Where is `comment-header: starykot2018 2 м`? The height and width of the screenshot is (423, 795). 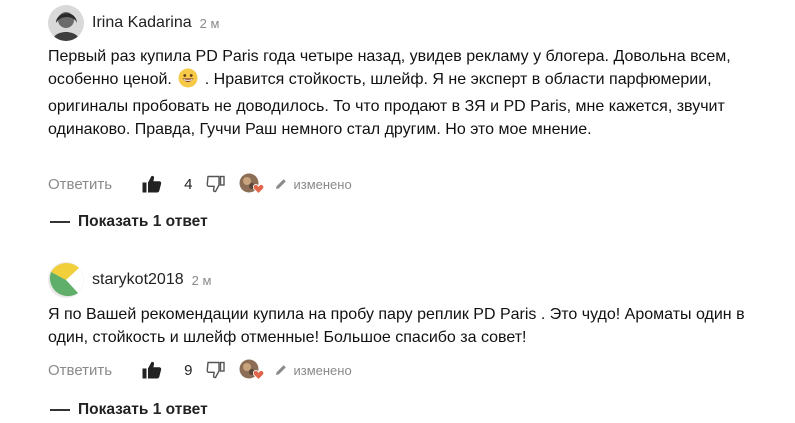
comment-header: starykot2018 2 м is located at coordinates (129, 280).